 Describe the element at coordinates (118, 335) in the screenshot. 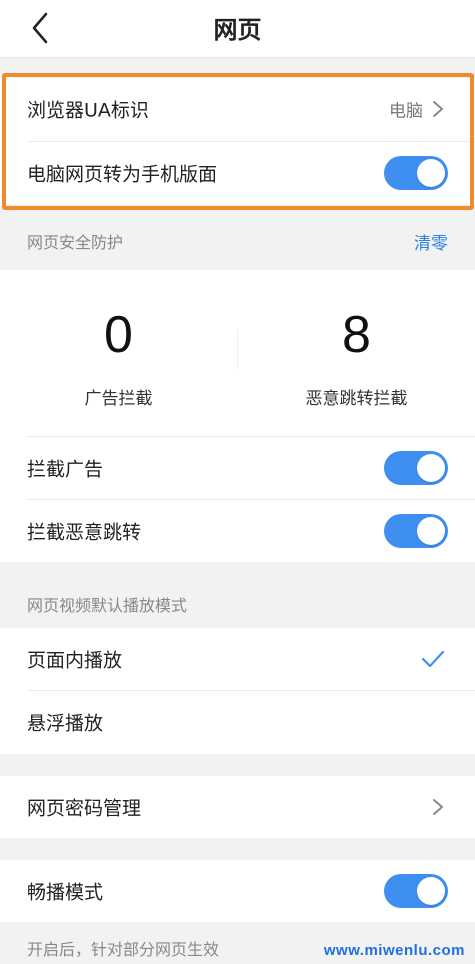

I see `ad-block-count: 0` at that location.